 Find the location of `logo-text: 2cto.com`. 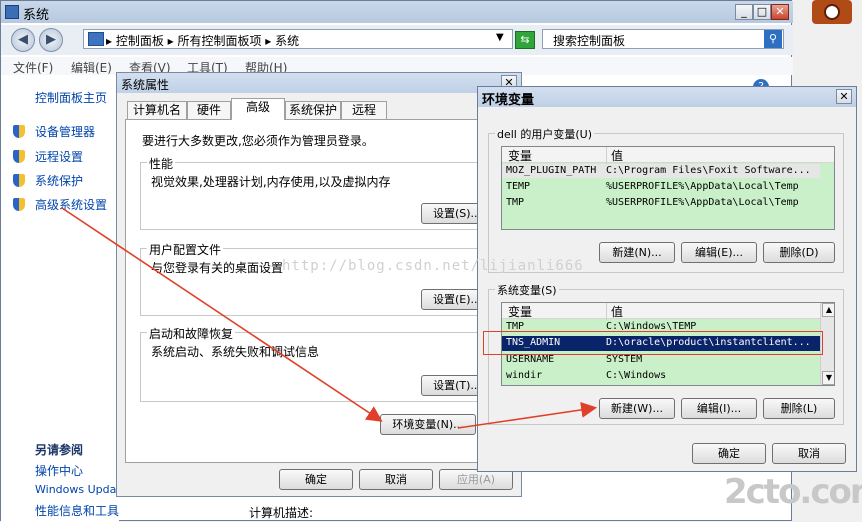

logo-text: 2cto.com is located at coordinates (793, 492).